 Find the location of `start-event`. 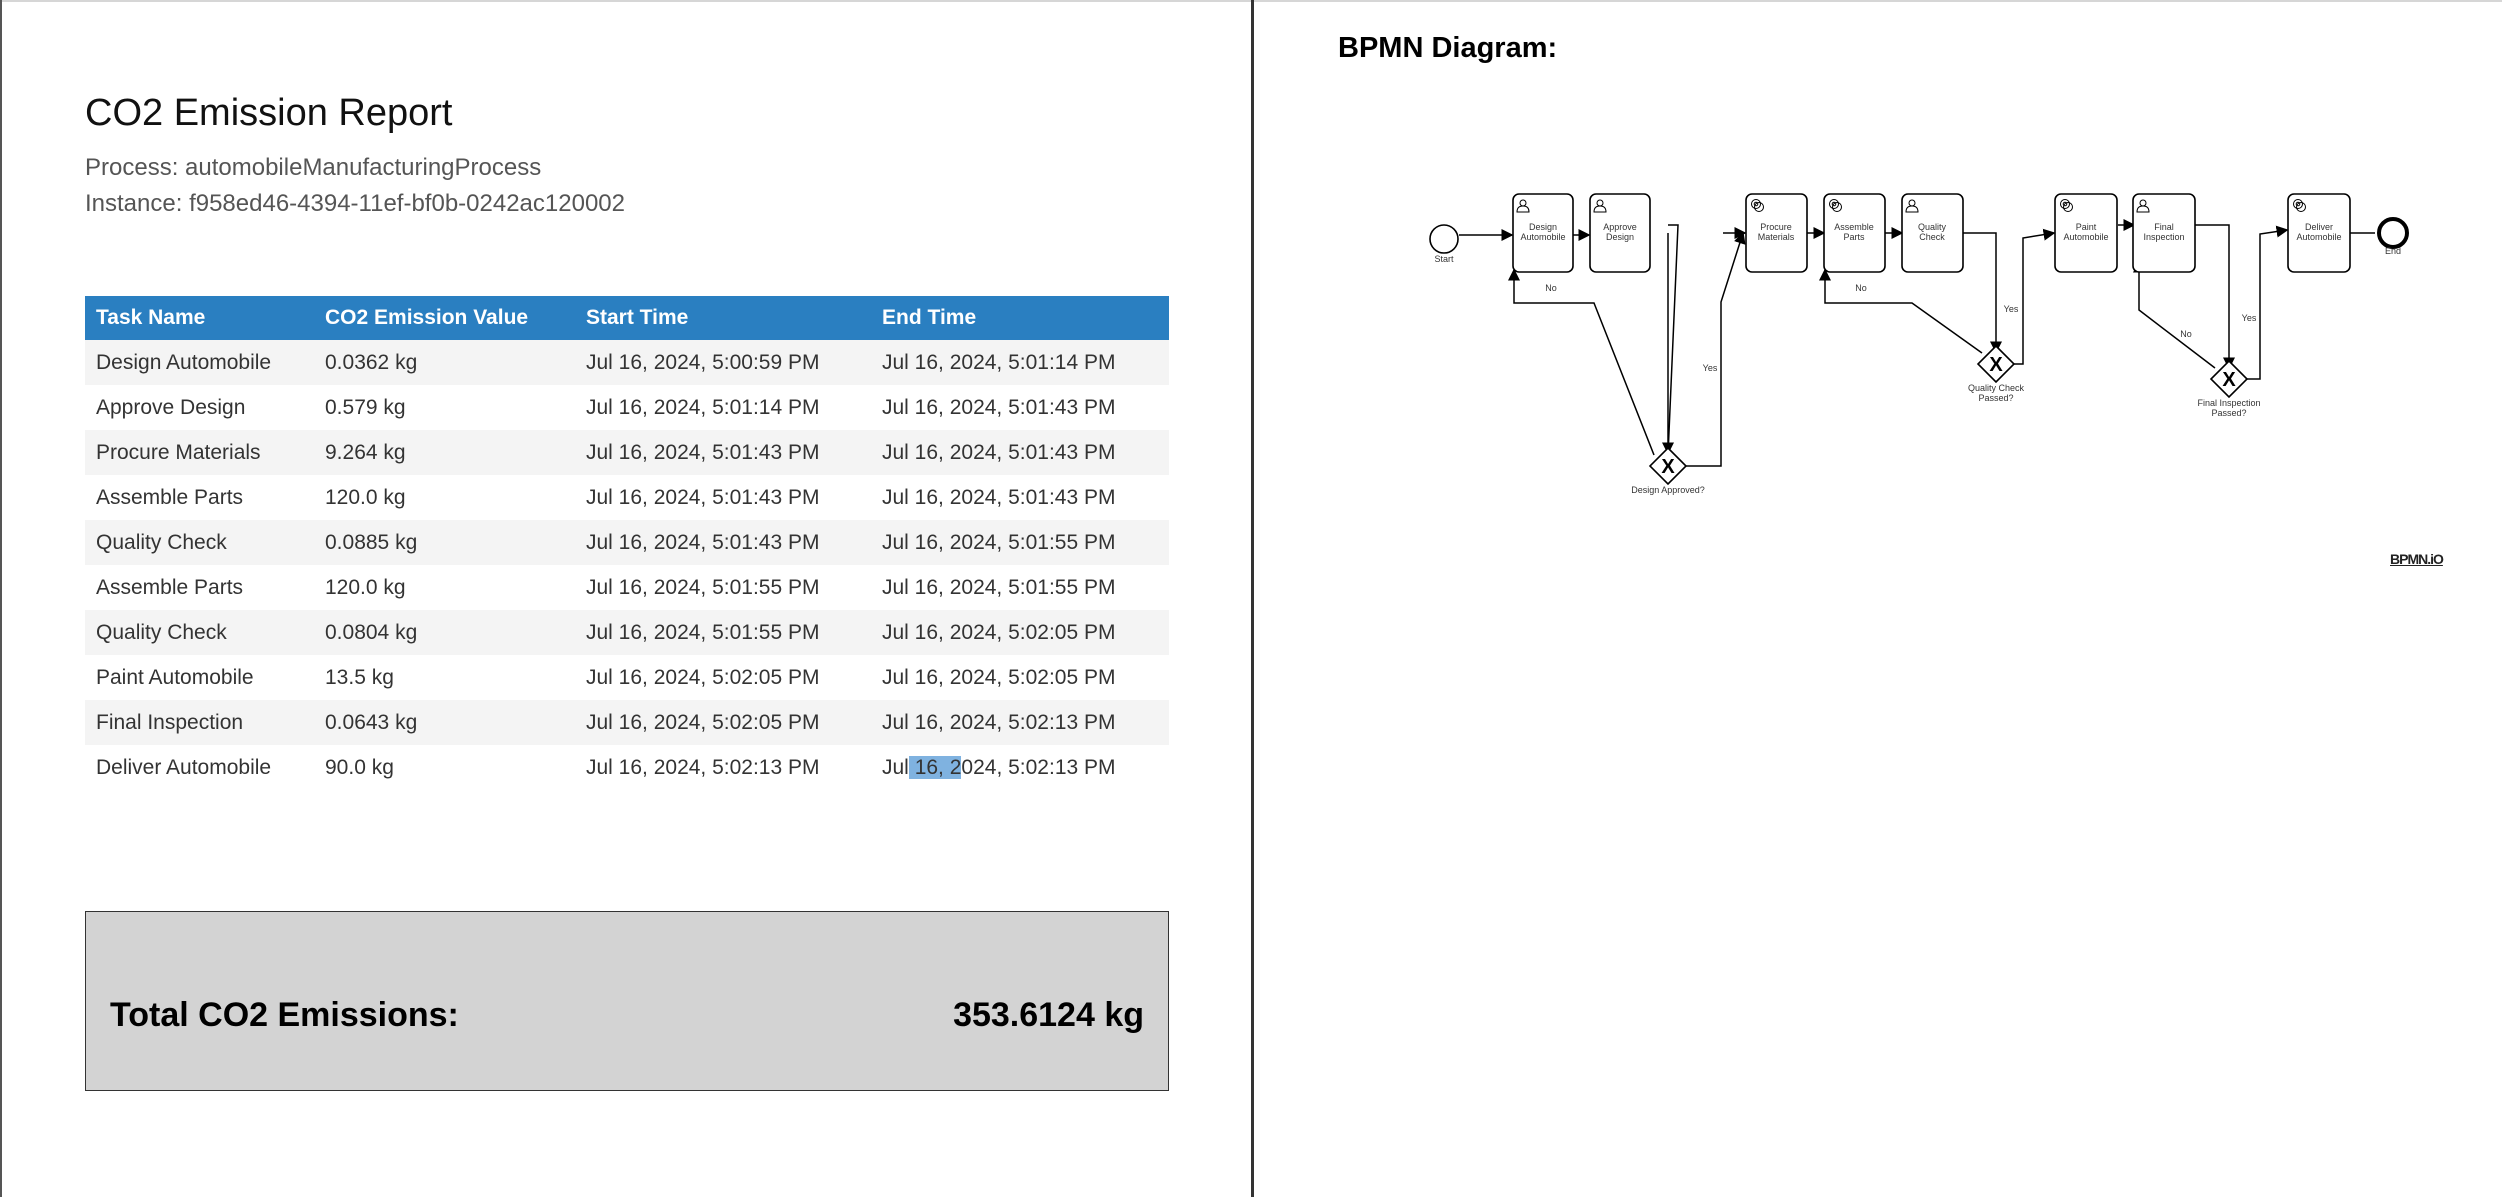

start-event is located at coordinates (1444, 239).